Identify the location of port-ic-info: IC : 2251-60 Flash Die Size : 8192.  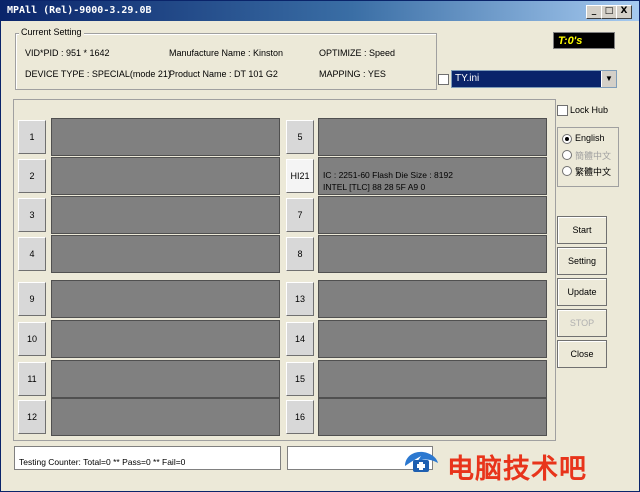
(388, 175).